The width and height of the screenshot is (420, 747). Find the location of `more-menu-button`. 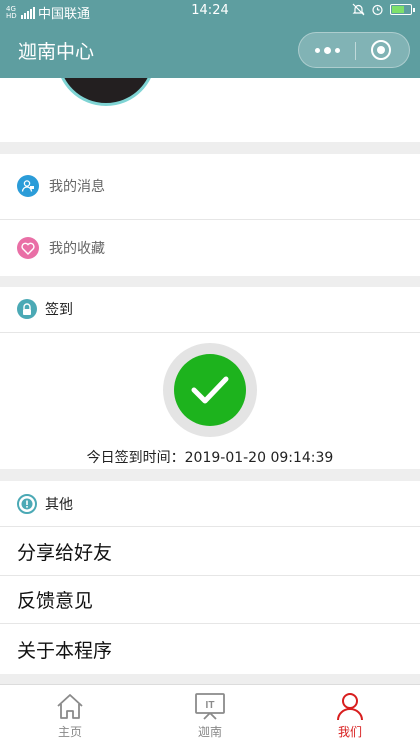

more-menu-button is located at coordinates (327, 50).